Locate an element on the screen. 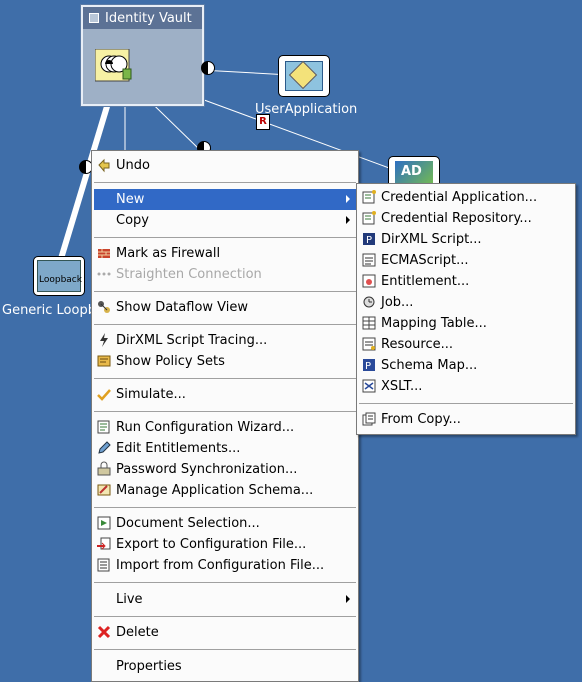 This screenshot has width=582, height=682. job-icon is located at coordinates (369, 302).